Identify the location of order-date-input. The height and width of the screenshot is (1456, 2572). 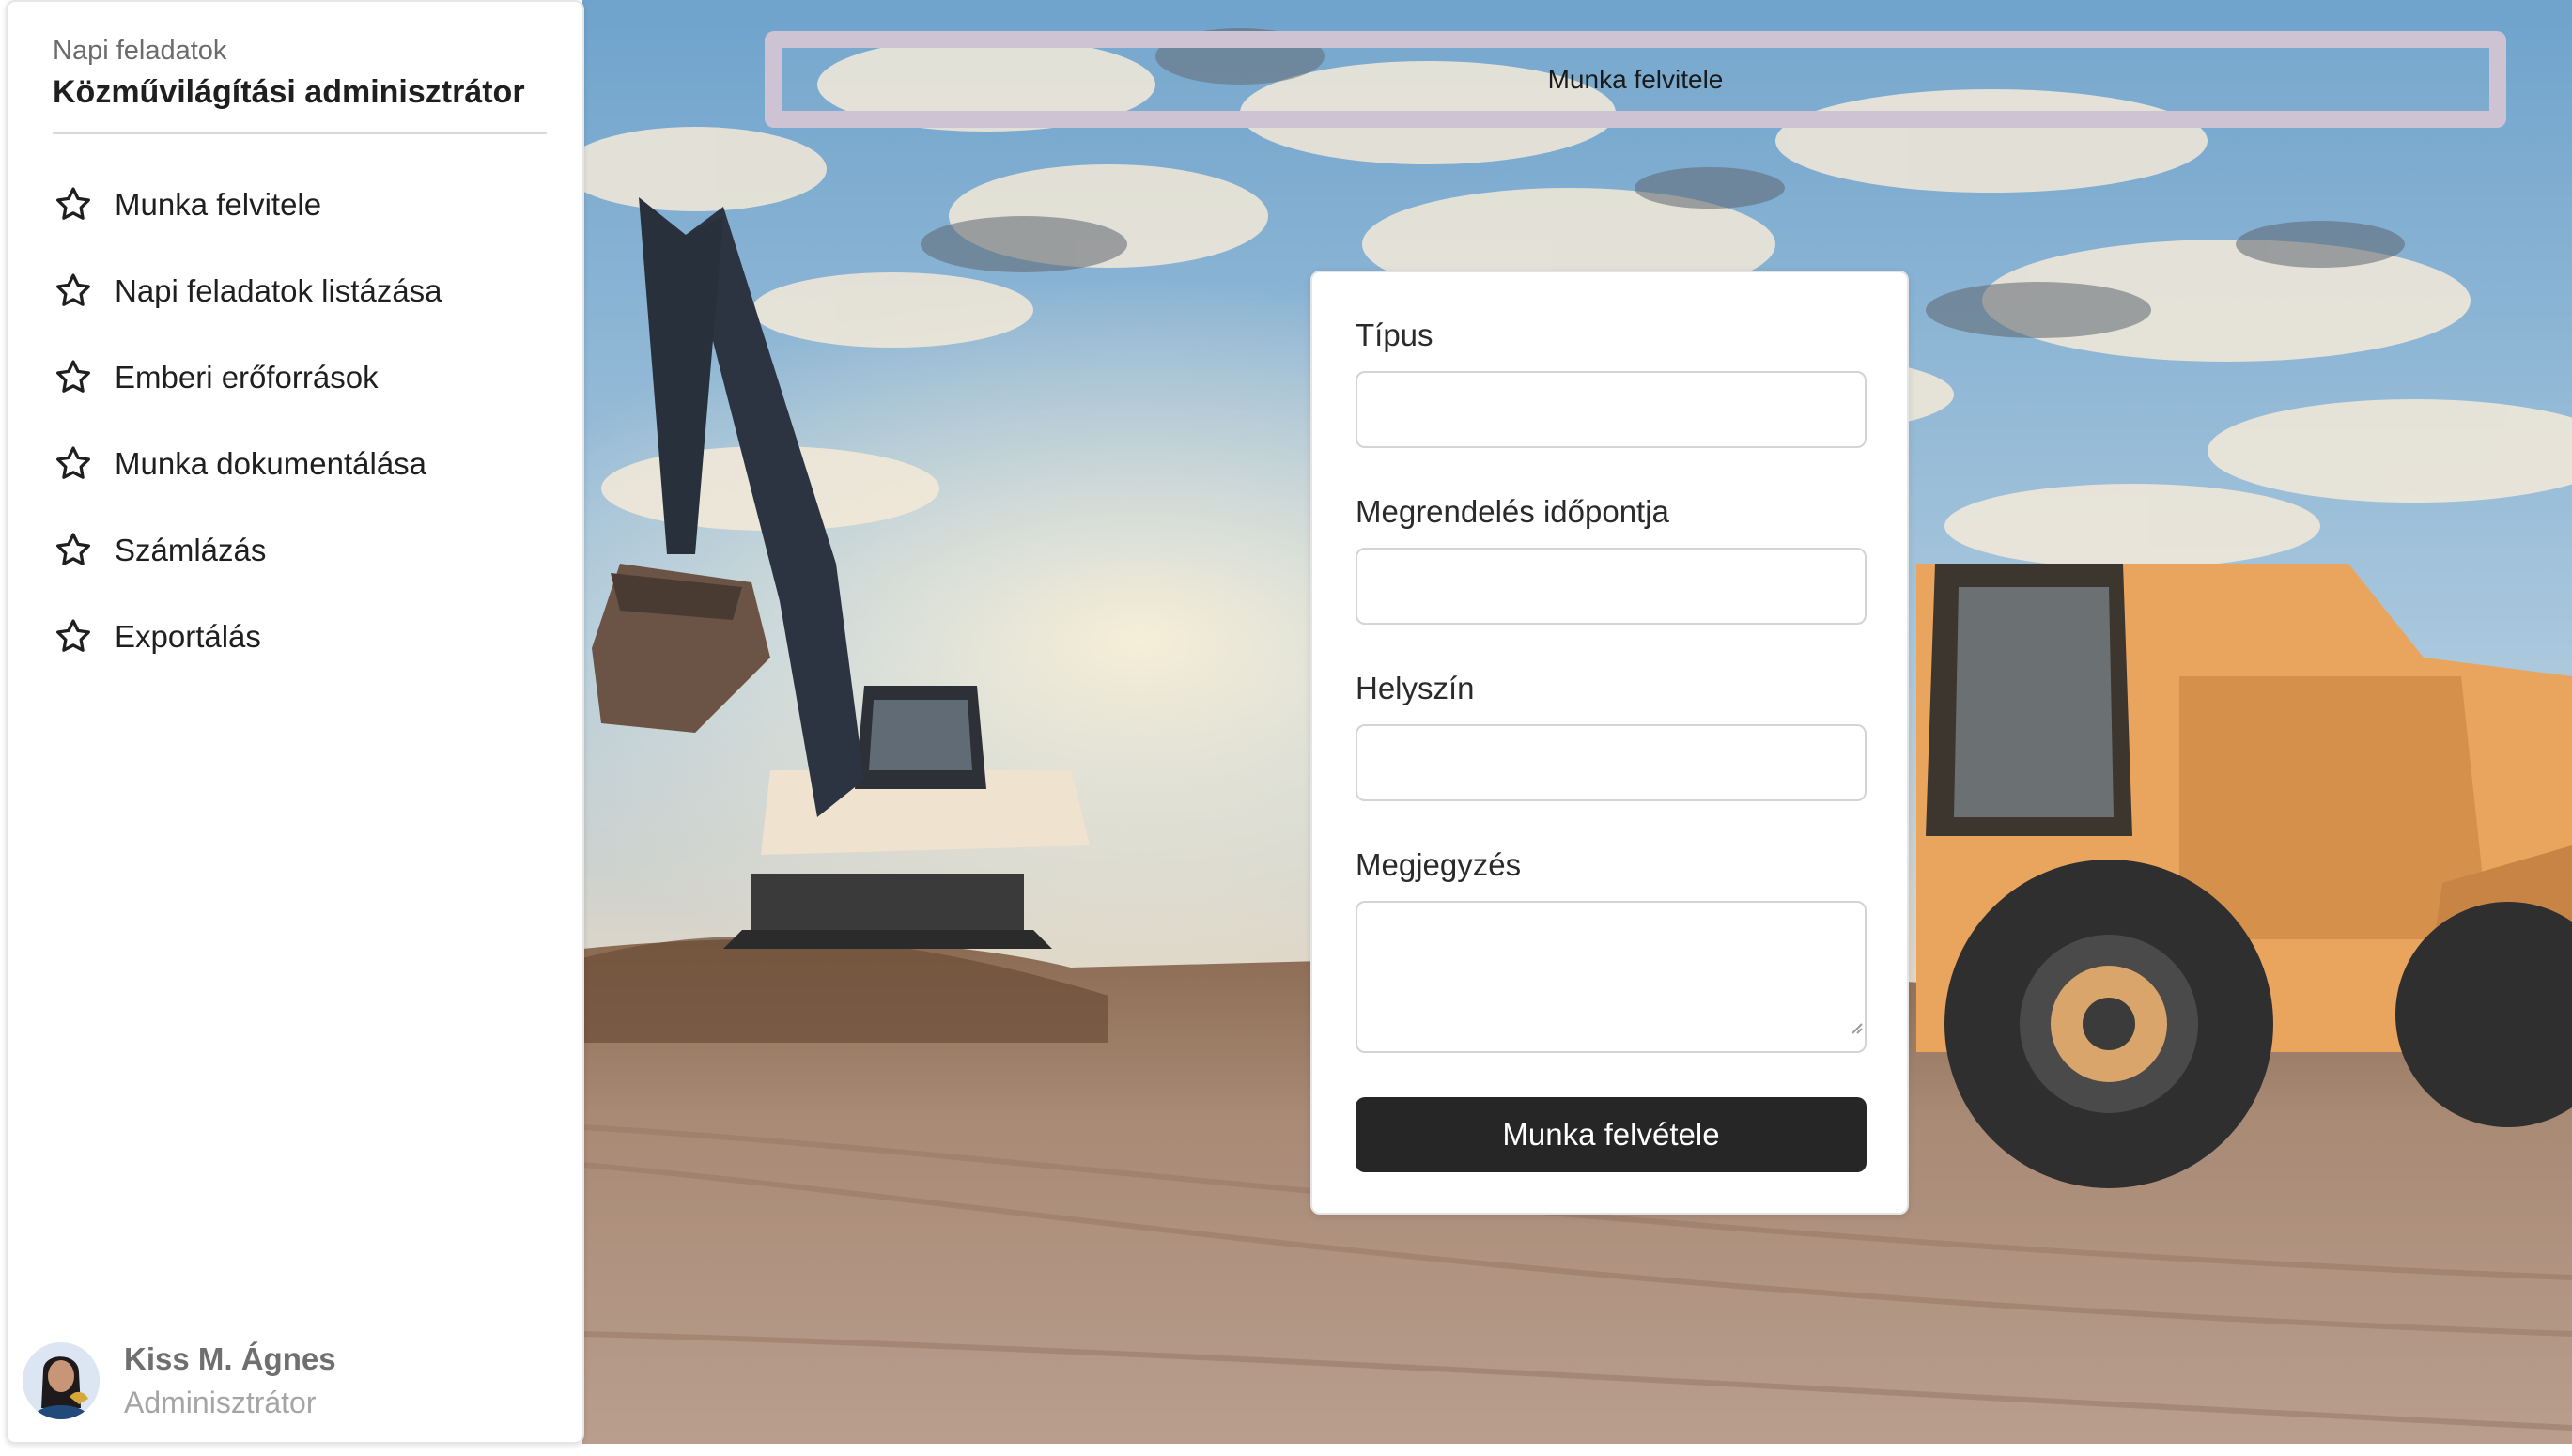
(1612, 586).